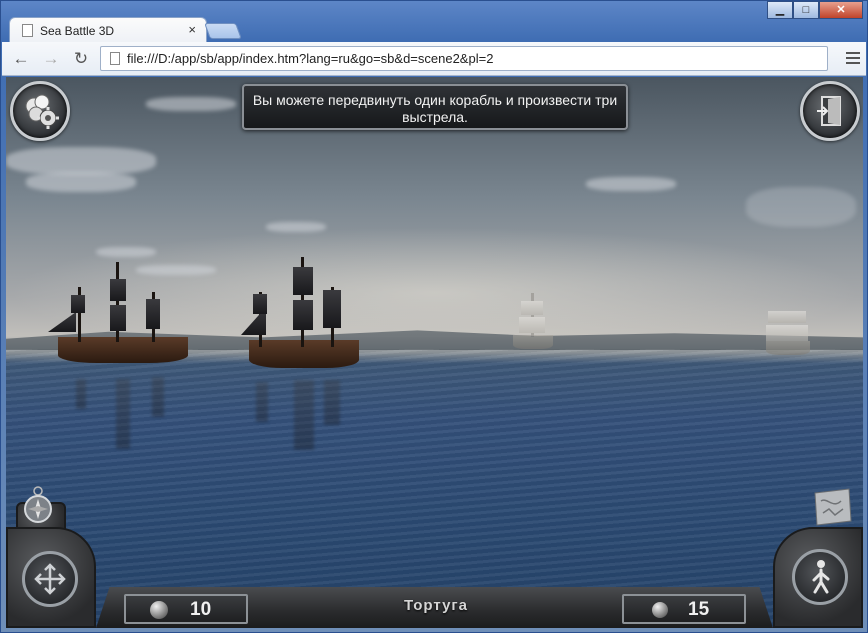  I want to click on settings-button, so click(40, 111).